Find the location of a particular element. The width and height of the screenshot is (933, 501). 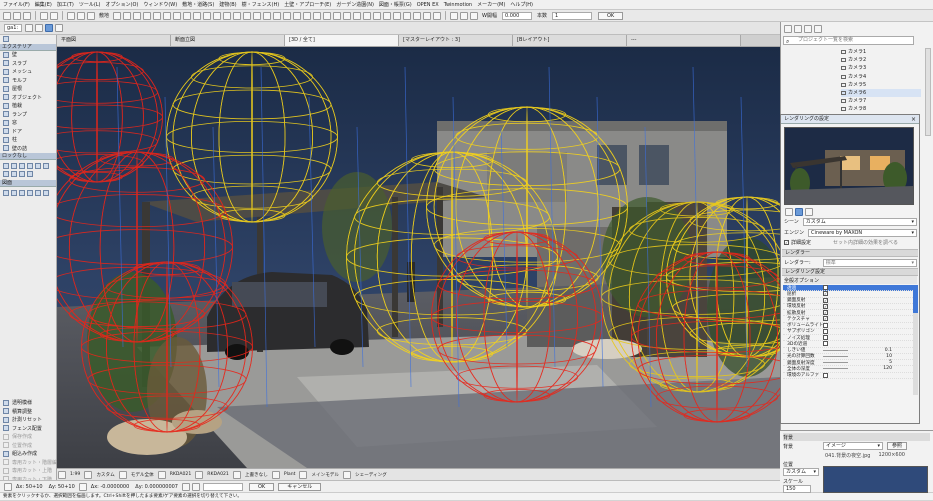

camera-item: カメラ2 is located at coordinates (881, 60).